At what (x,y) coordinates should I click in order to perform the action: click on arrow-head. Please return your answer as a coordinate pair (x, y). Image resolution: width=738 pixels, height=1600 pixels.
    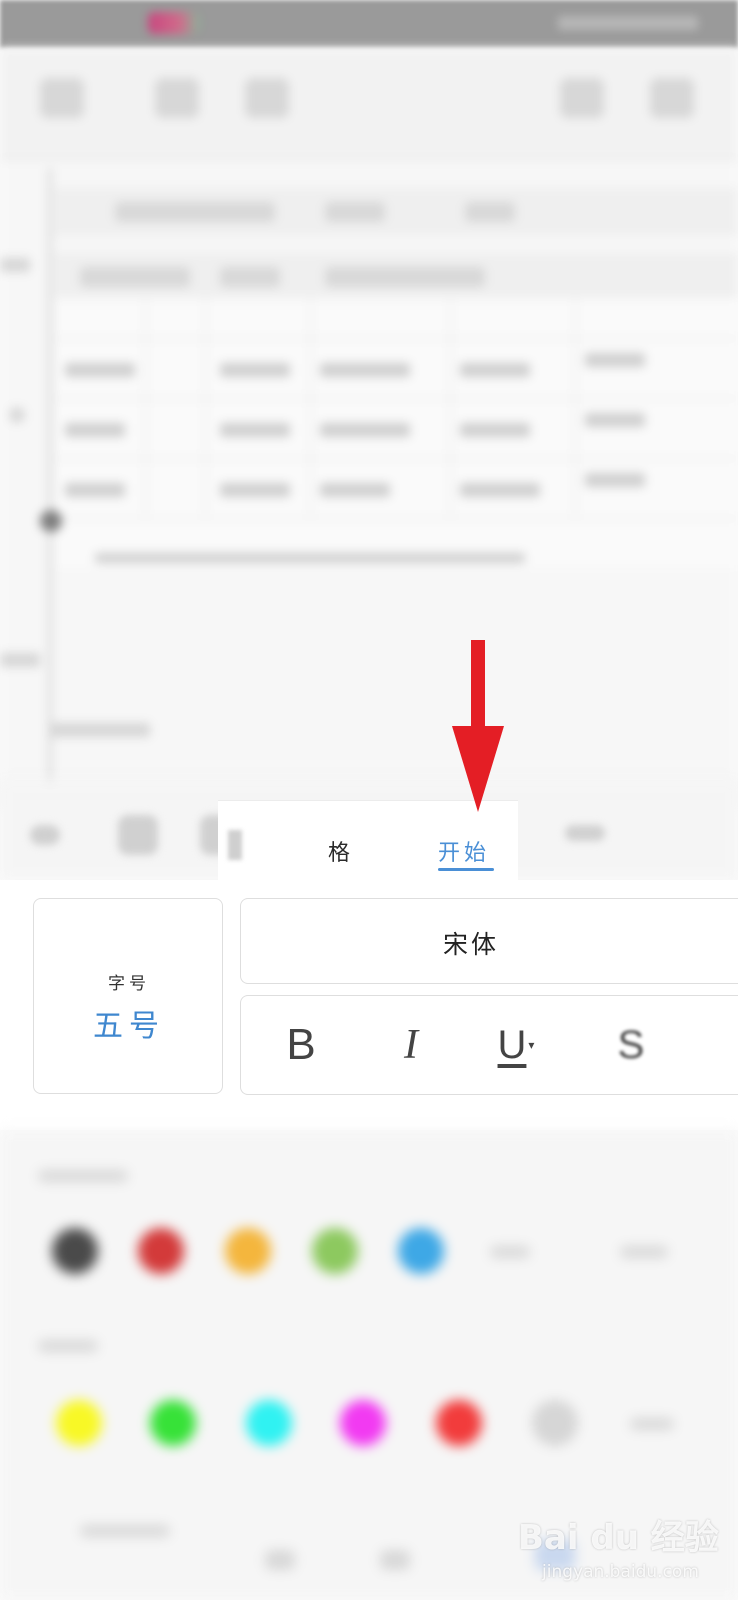
    Looking at the image, I should click on (478, 769).